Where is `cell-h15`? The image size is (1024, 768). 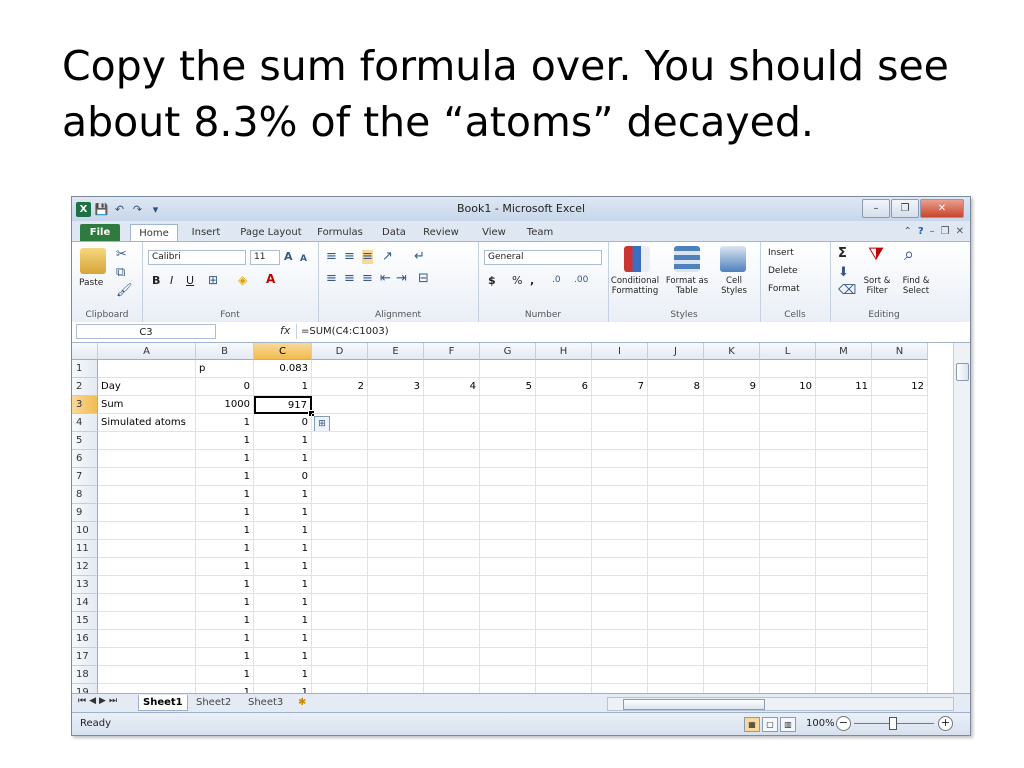 cell-h15 is located at coordinates (564, 621).